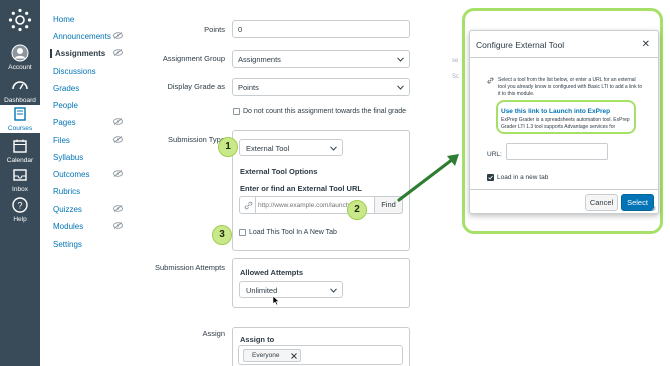  I want to click on nav-calendar: Calendar, so click(20, 152).